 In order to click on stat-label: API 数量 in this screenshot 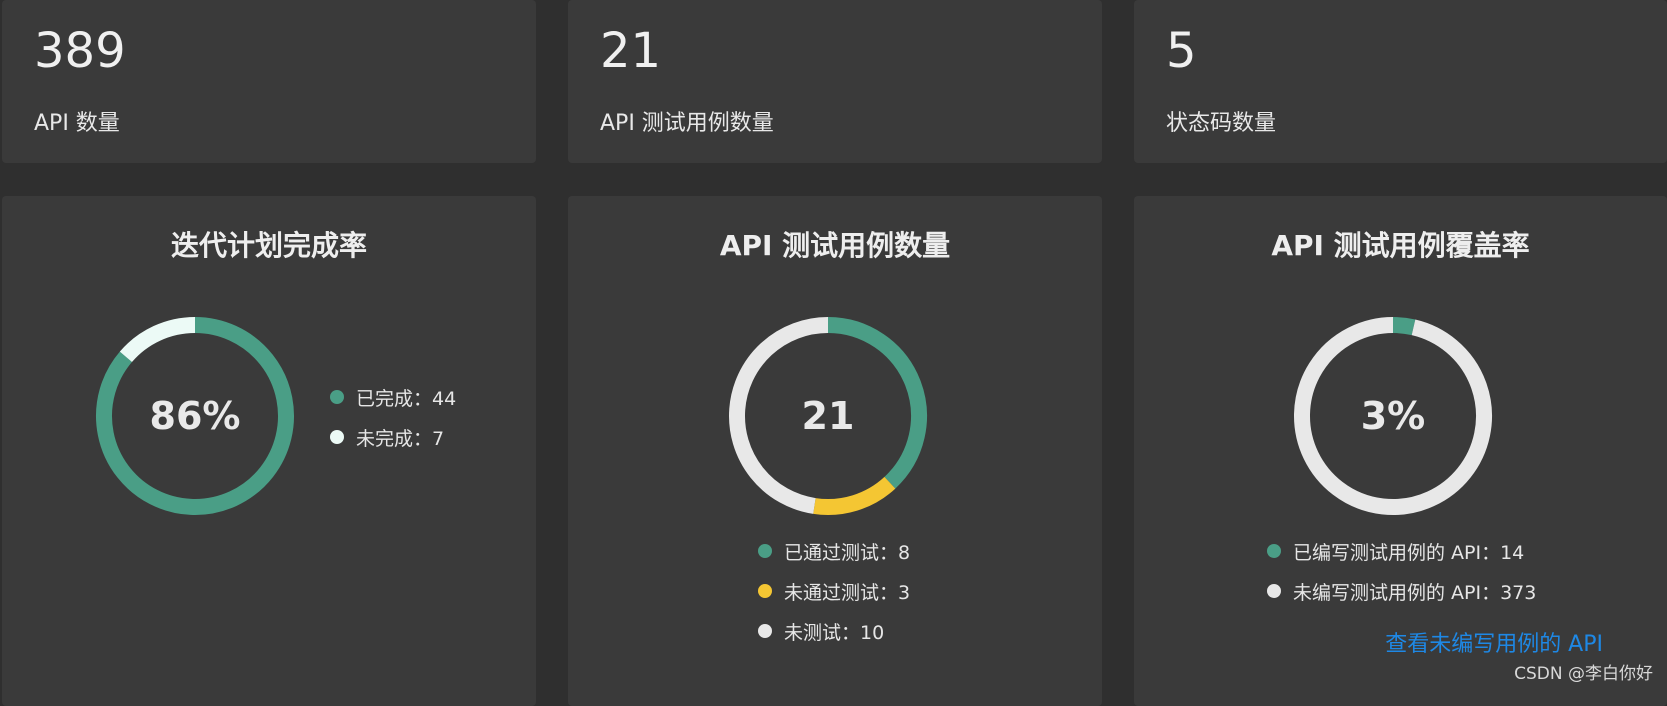, I will do `click(77, 123)`.